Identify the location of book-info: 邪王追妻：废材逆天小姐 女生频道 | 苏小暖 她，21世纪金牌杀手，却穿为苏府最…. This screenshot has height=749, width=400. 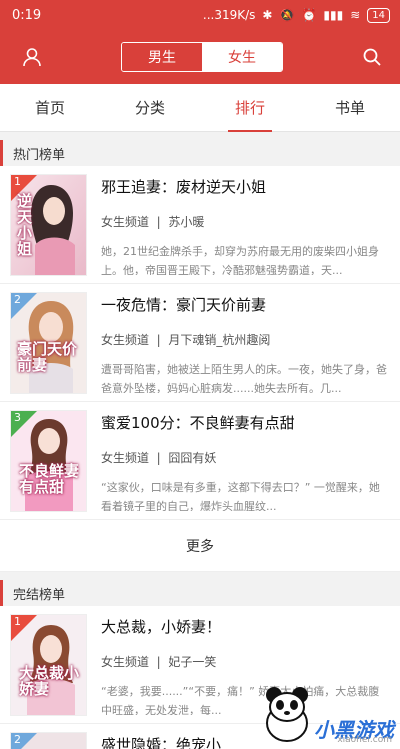
(238, 224).